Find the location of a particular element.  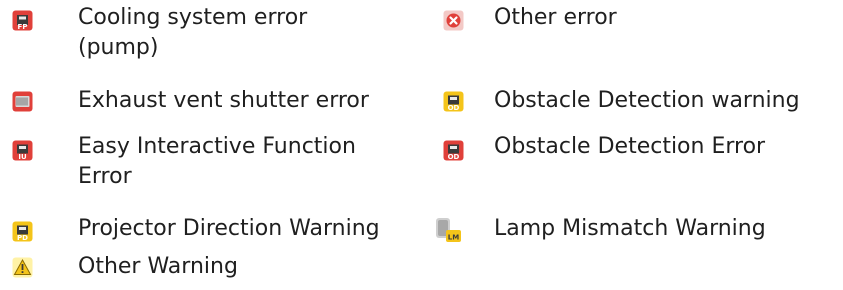

item-label: Obstacle Detection warning is located at coordinates (647, 100).